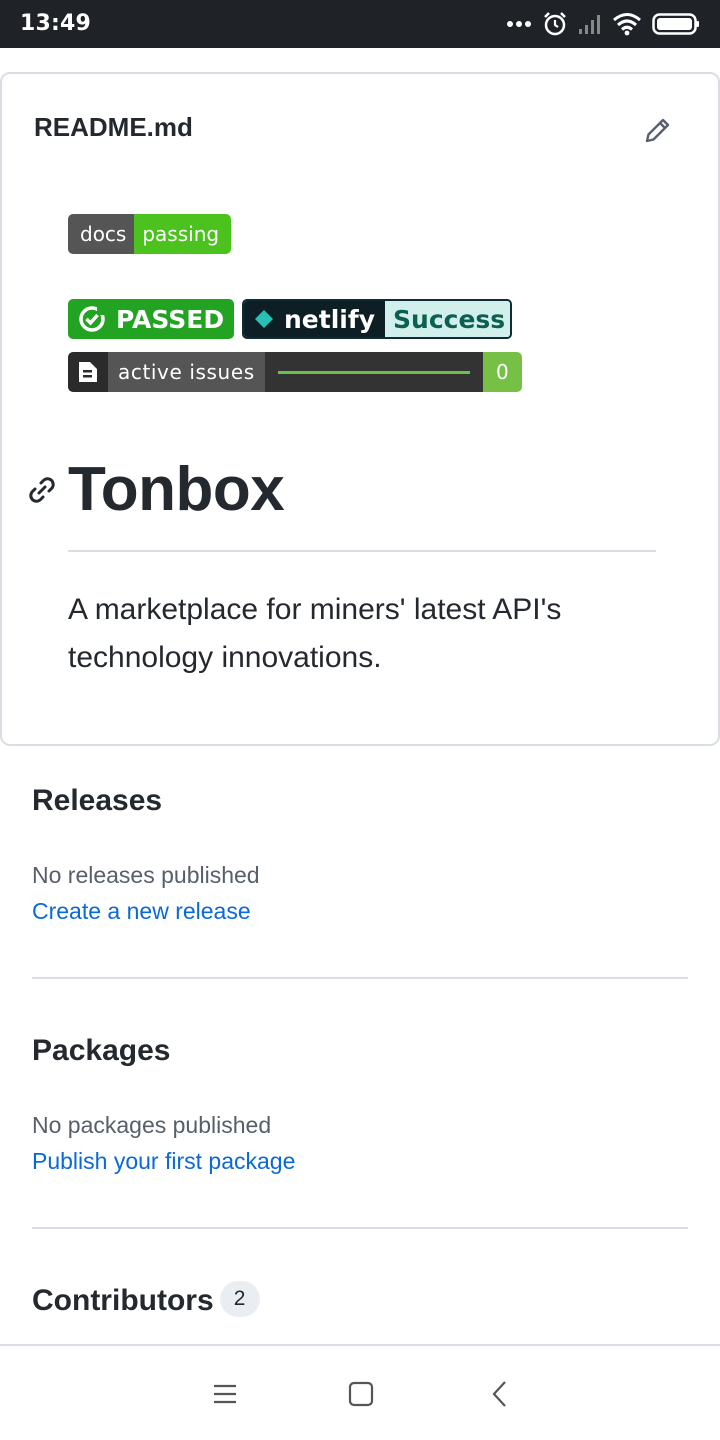  I want to click on active-issues-badge: active issues 0, so click(295, 372).